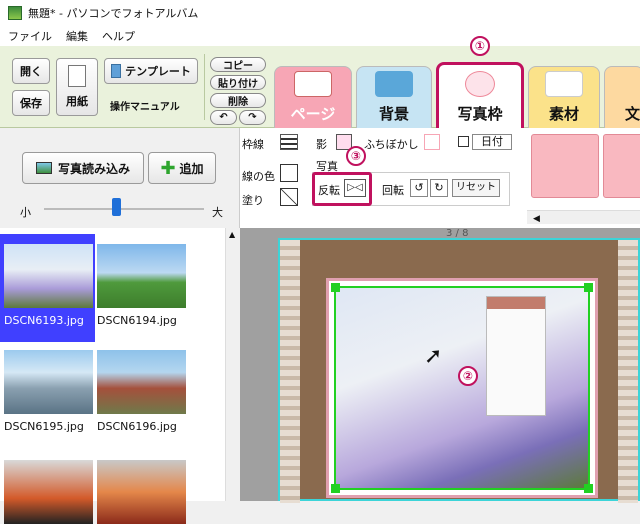 This screenshot has width=640, height=524. Describe the element at coordinates (480, 84) in the screenshot. I see `photo-frame-icon` at that location.